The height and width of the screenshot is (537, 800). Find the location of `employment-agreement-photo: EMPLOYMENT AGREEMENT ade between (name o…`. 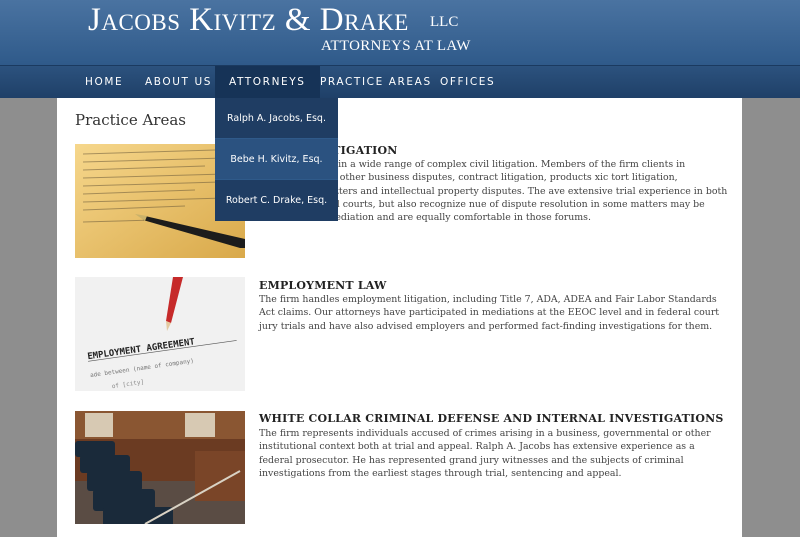

employment-agreement-photo: EMPLOYMENT AGREEMENT ade between (name o… is located at coordinates (160, 334).